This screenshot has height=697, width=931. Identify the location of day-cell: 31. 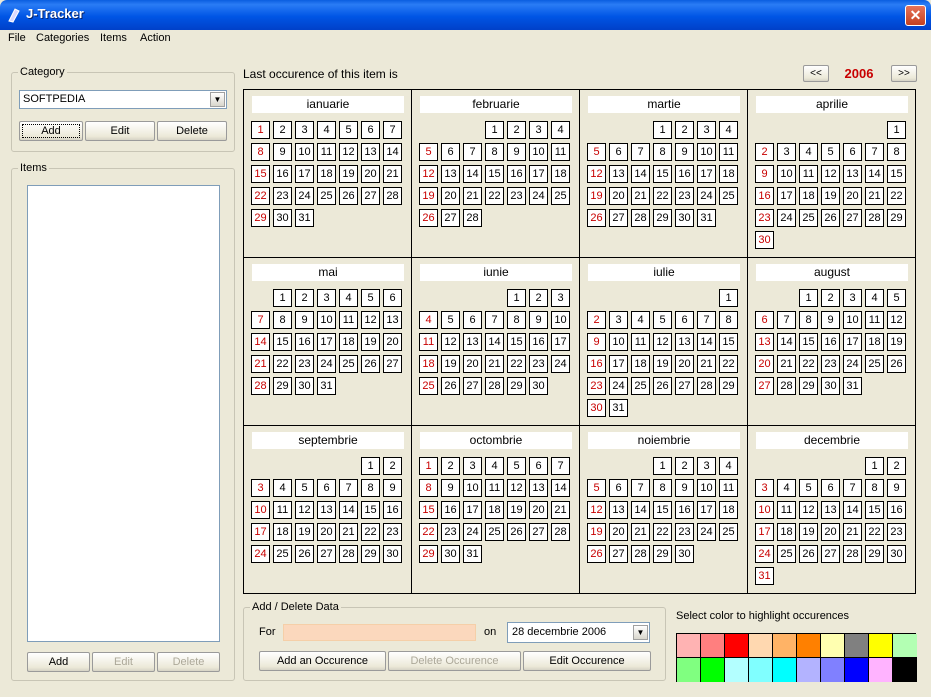
(472, 554).